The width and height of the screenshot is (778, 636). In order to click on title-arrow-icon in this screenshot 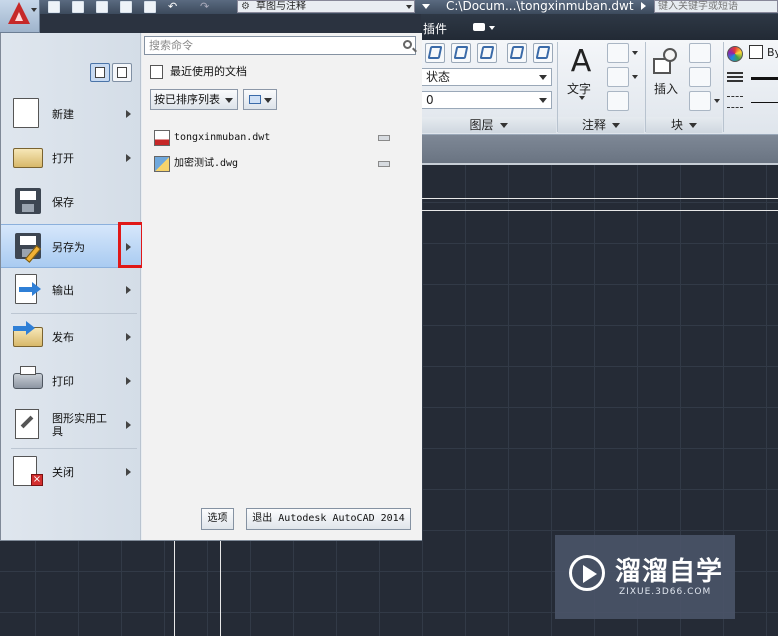, I will do `click(643, 6)`.